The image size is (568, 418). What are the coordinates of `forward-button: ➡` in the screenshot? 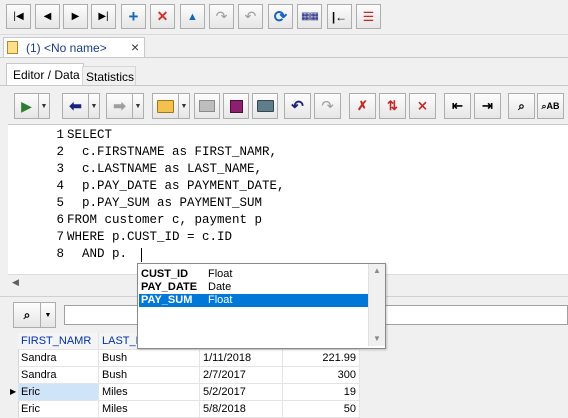 It's located at (119, 106).